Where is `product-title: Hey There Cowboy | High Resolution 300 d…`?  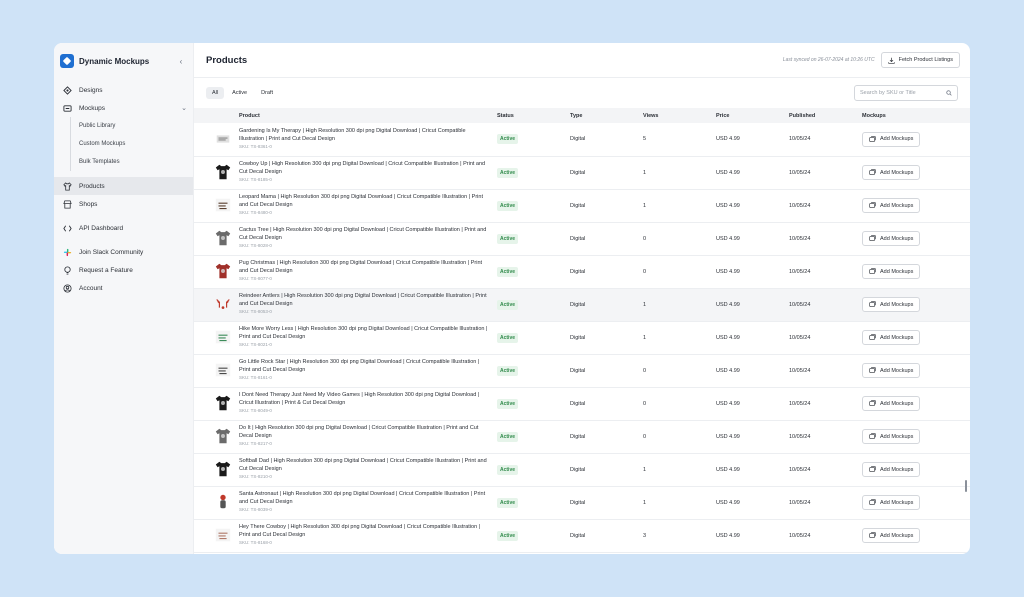 product-title: Hey There Cowboy | High Resolution 300 d… is located at coordinates (365, 532).